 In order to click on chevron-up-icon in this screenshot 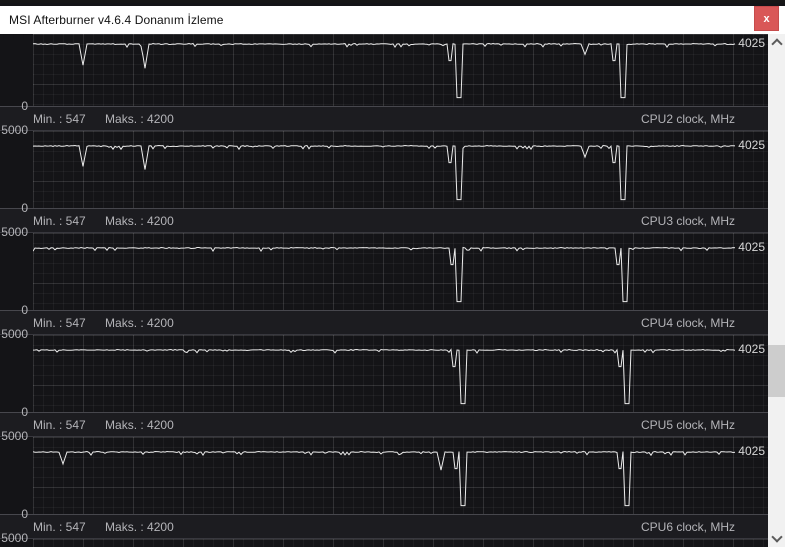, I will do `click(776, 44)`.